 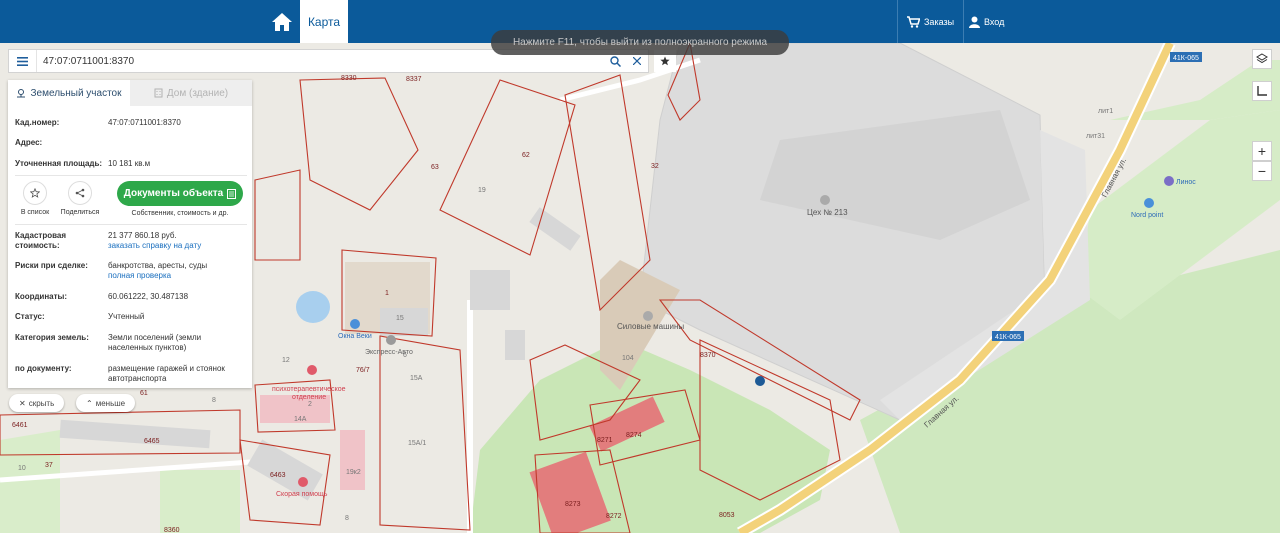 What do you see at coordinates (35, 193) in the screenshot?
I see `star-outline-icon` at bounding box center [35, 193].